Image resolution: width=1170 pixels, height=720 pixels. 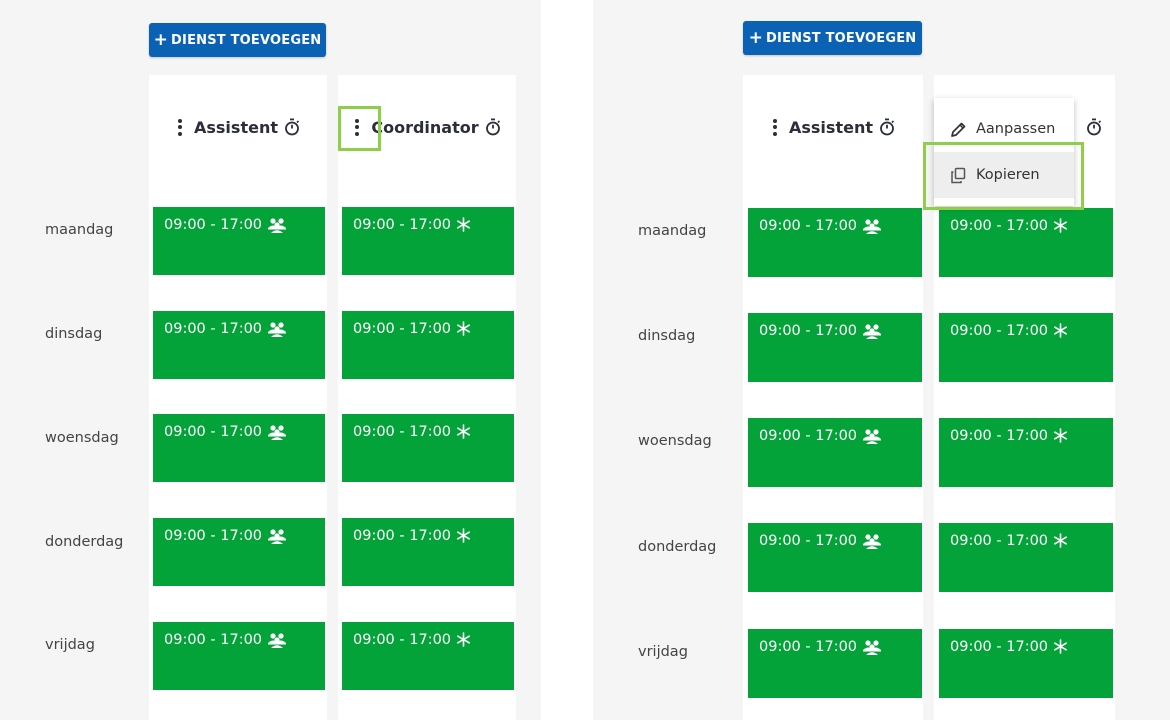 I want to click on role-name: Coordinator, so click(x=425, y=127).